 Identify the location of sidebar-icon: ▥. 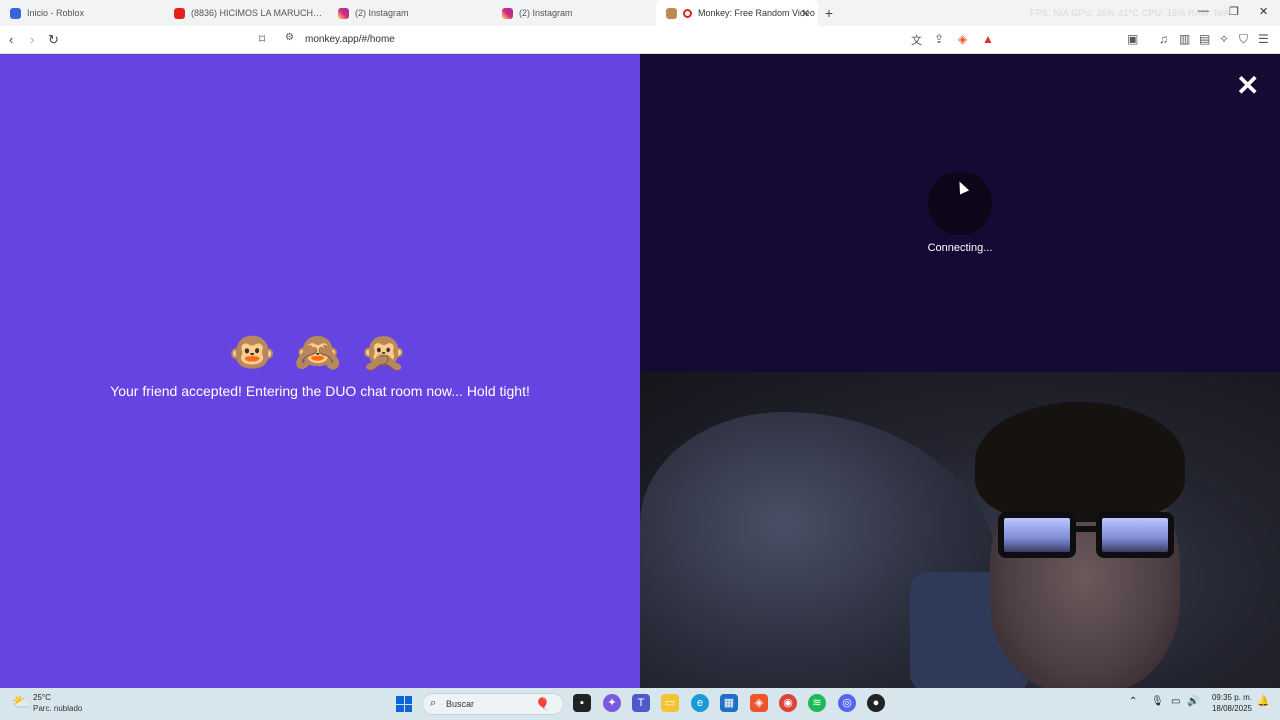
(1184, 39).